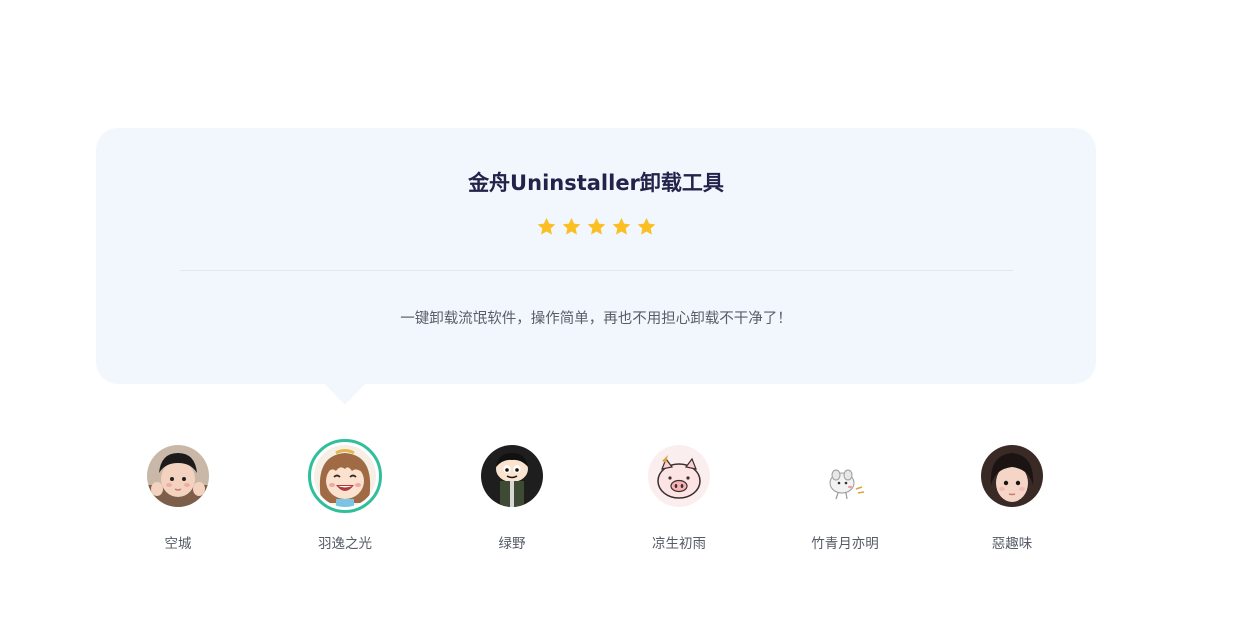 The width and height of the screenshot is (1240, 633). I want to click on reviewer-item: 竹青月亦明, so click(845, 496).